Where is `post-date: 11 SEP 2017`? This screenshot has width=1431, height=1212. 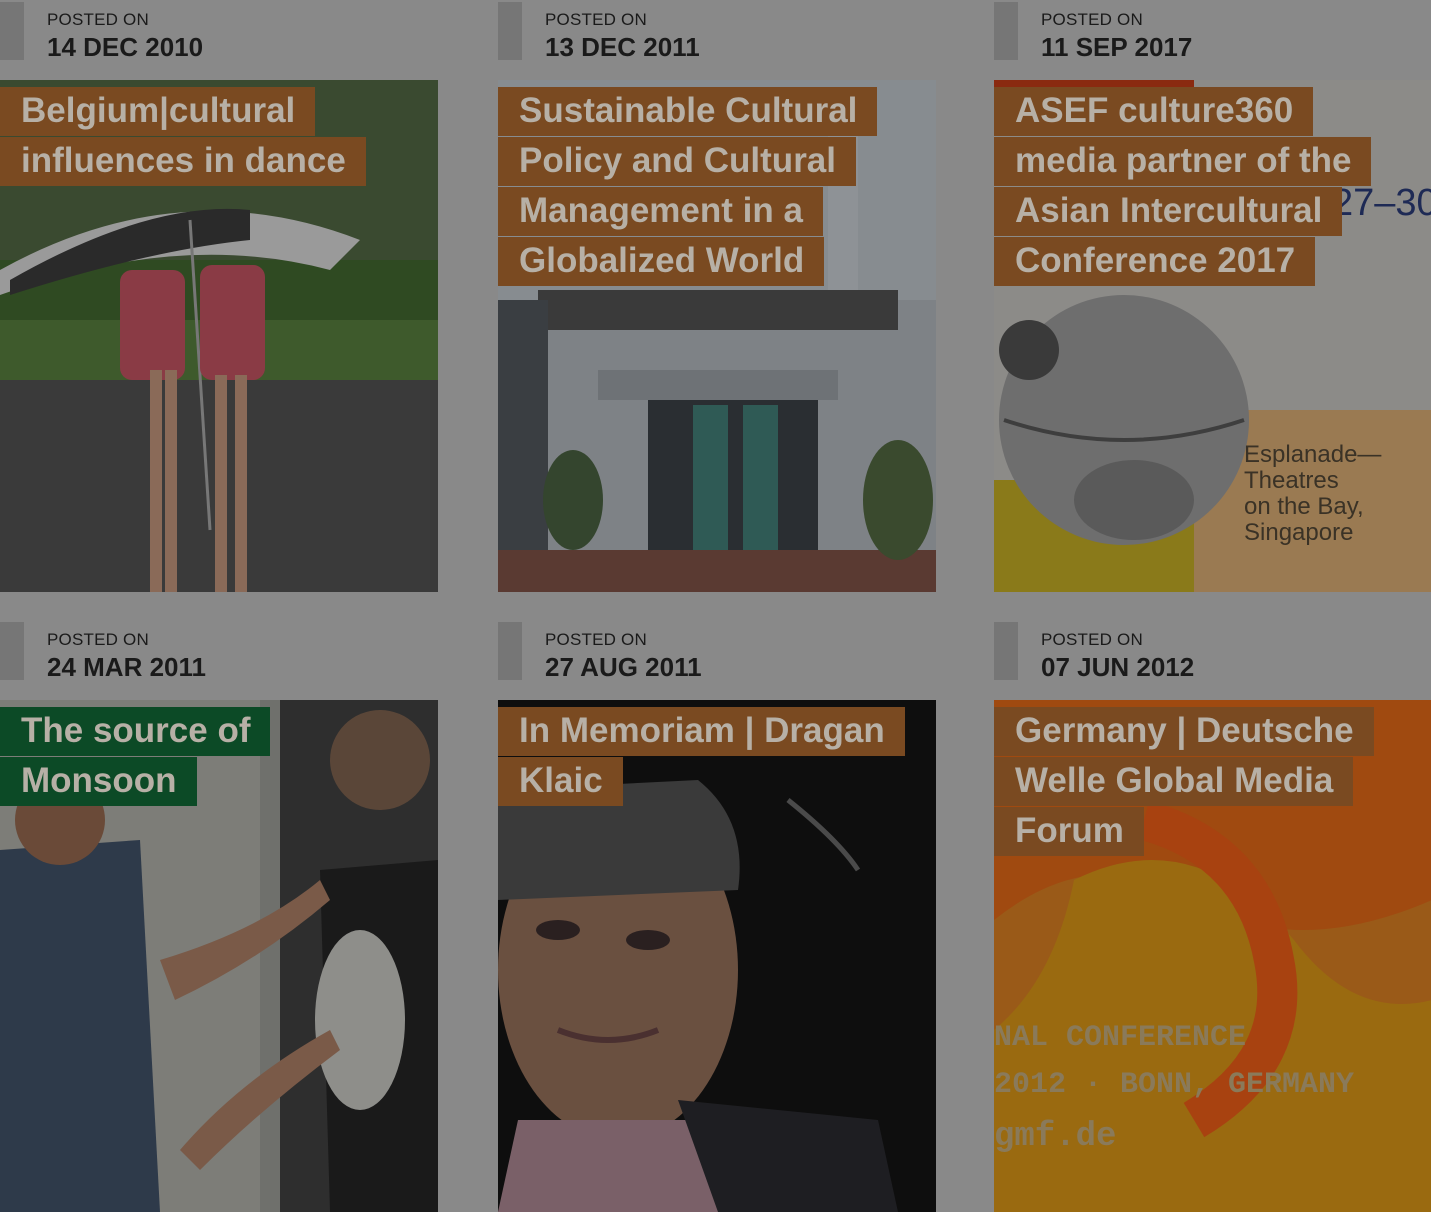 post-date: 11 SEP 2017 is located at coordinates (1117, 47).